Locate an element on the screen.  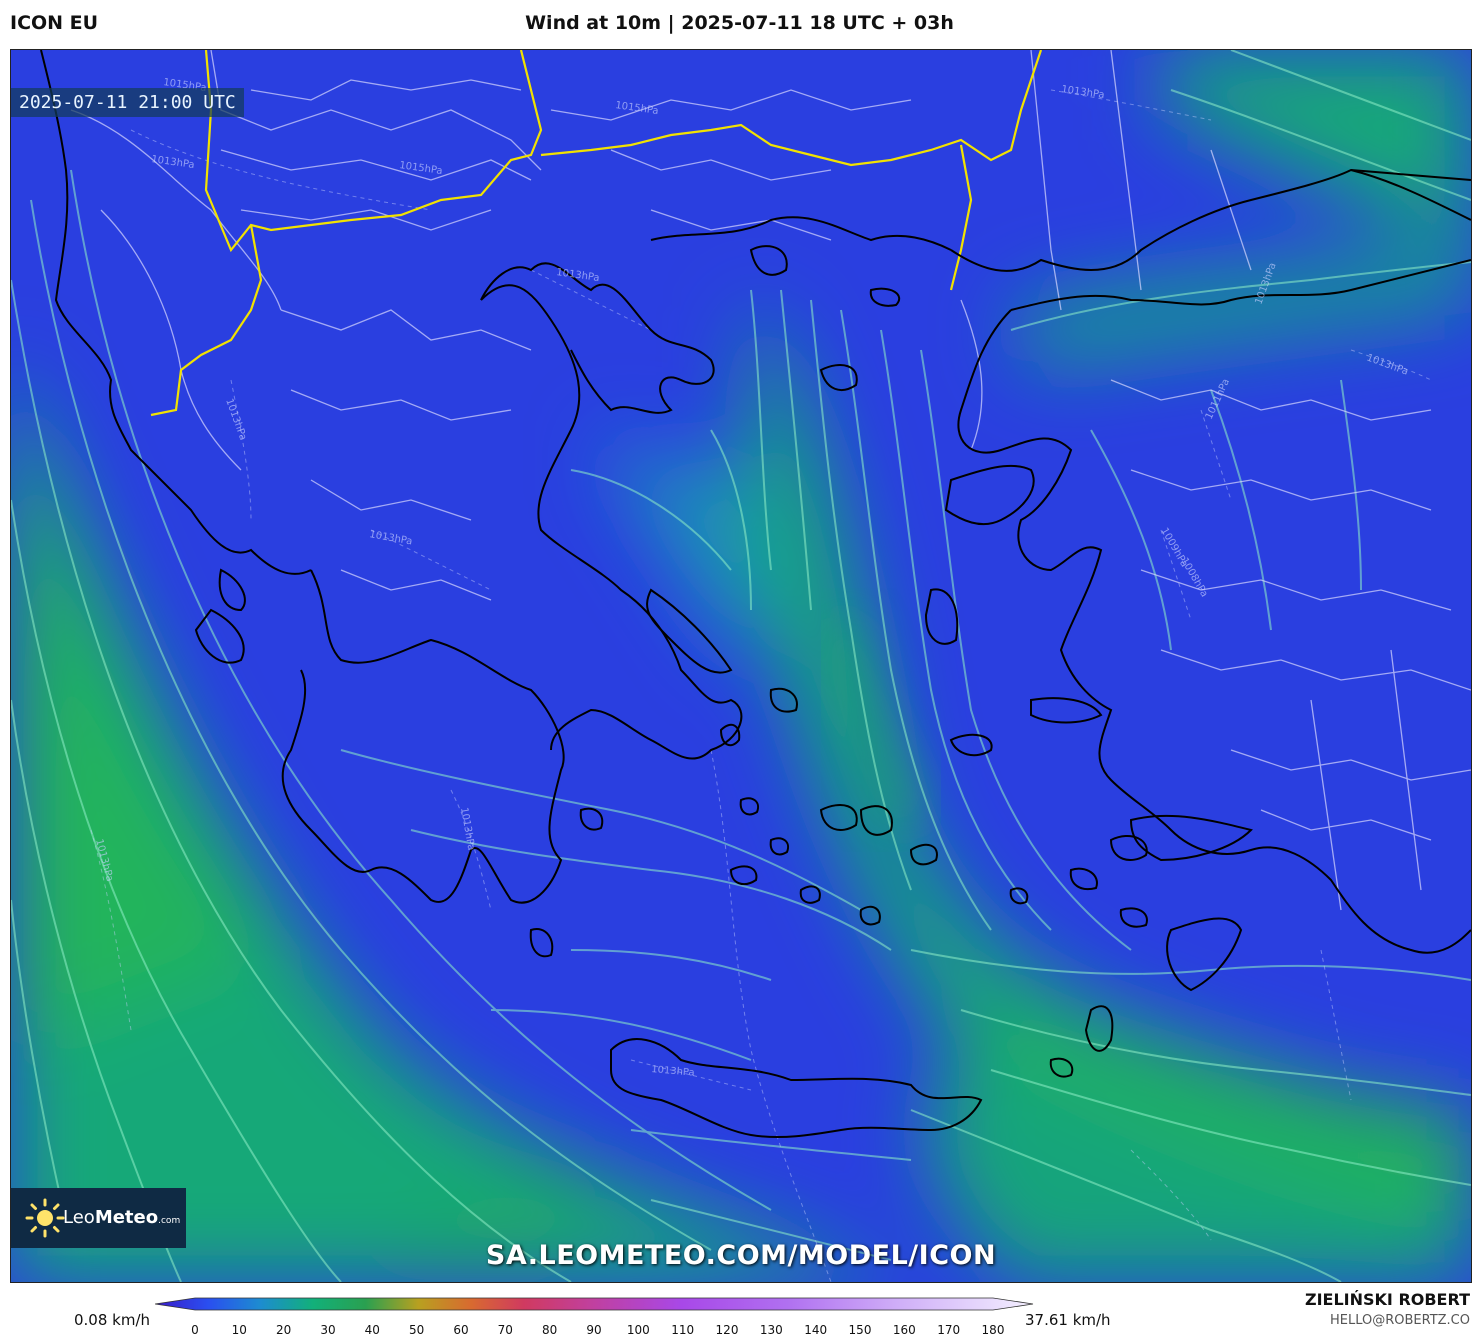
logo-wordmark: LeoMeteo.com is located at coordinates (121, 1217).